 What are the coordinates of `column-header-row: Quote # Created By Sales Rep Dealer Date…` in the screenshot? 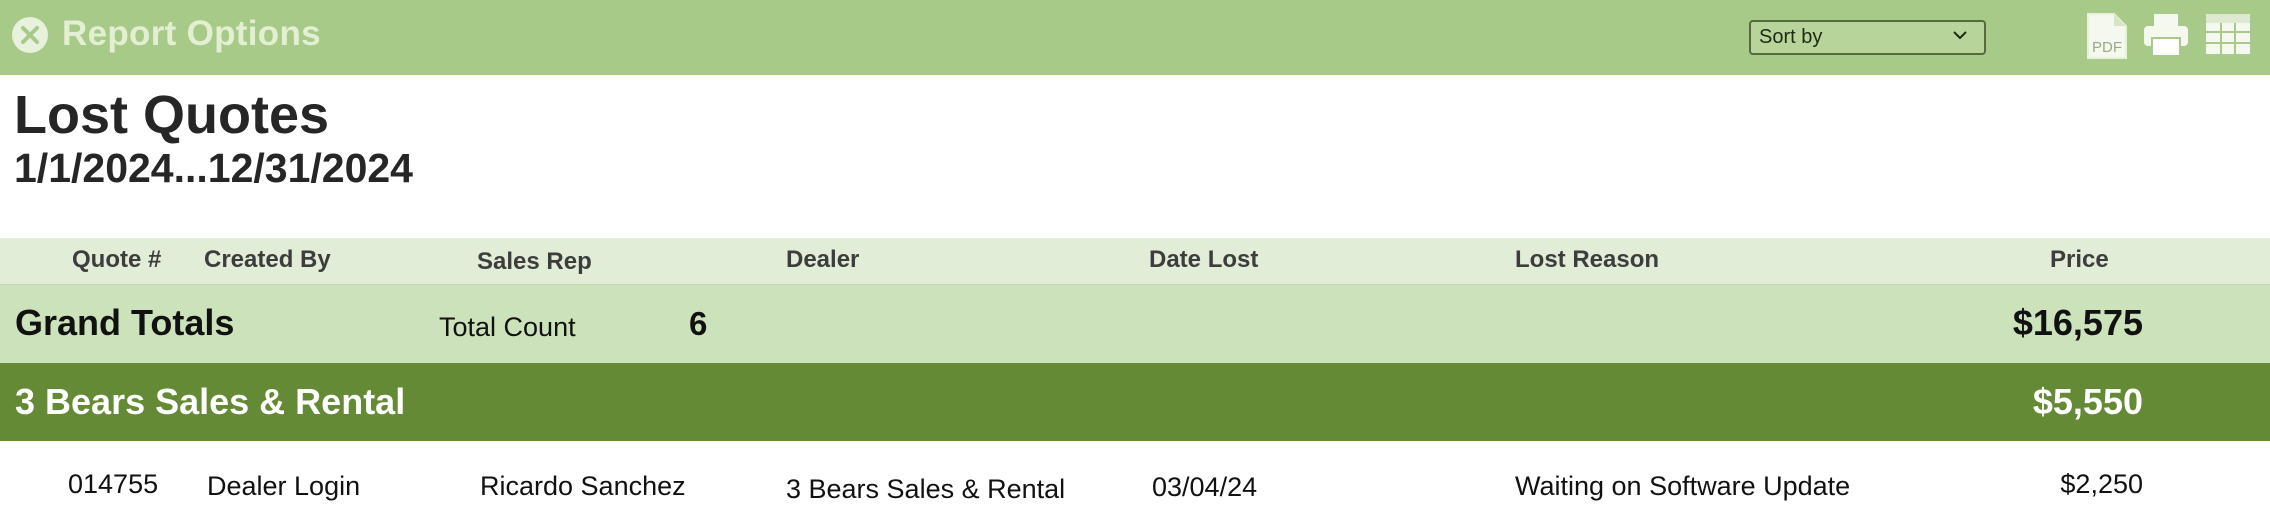 It's located at (1135, 262).